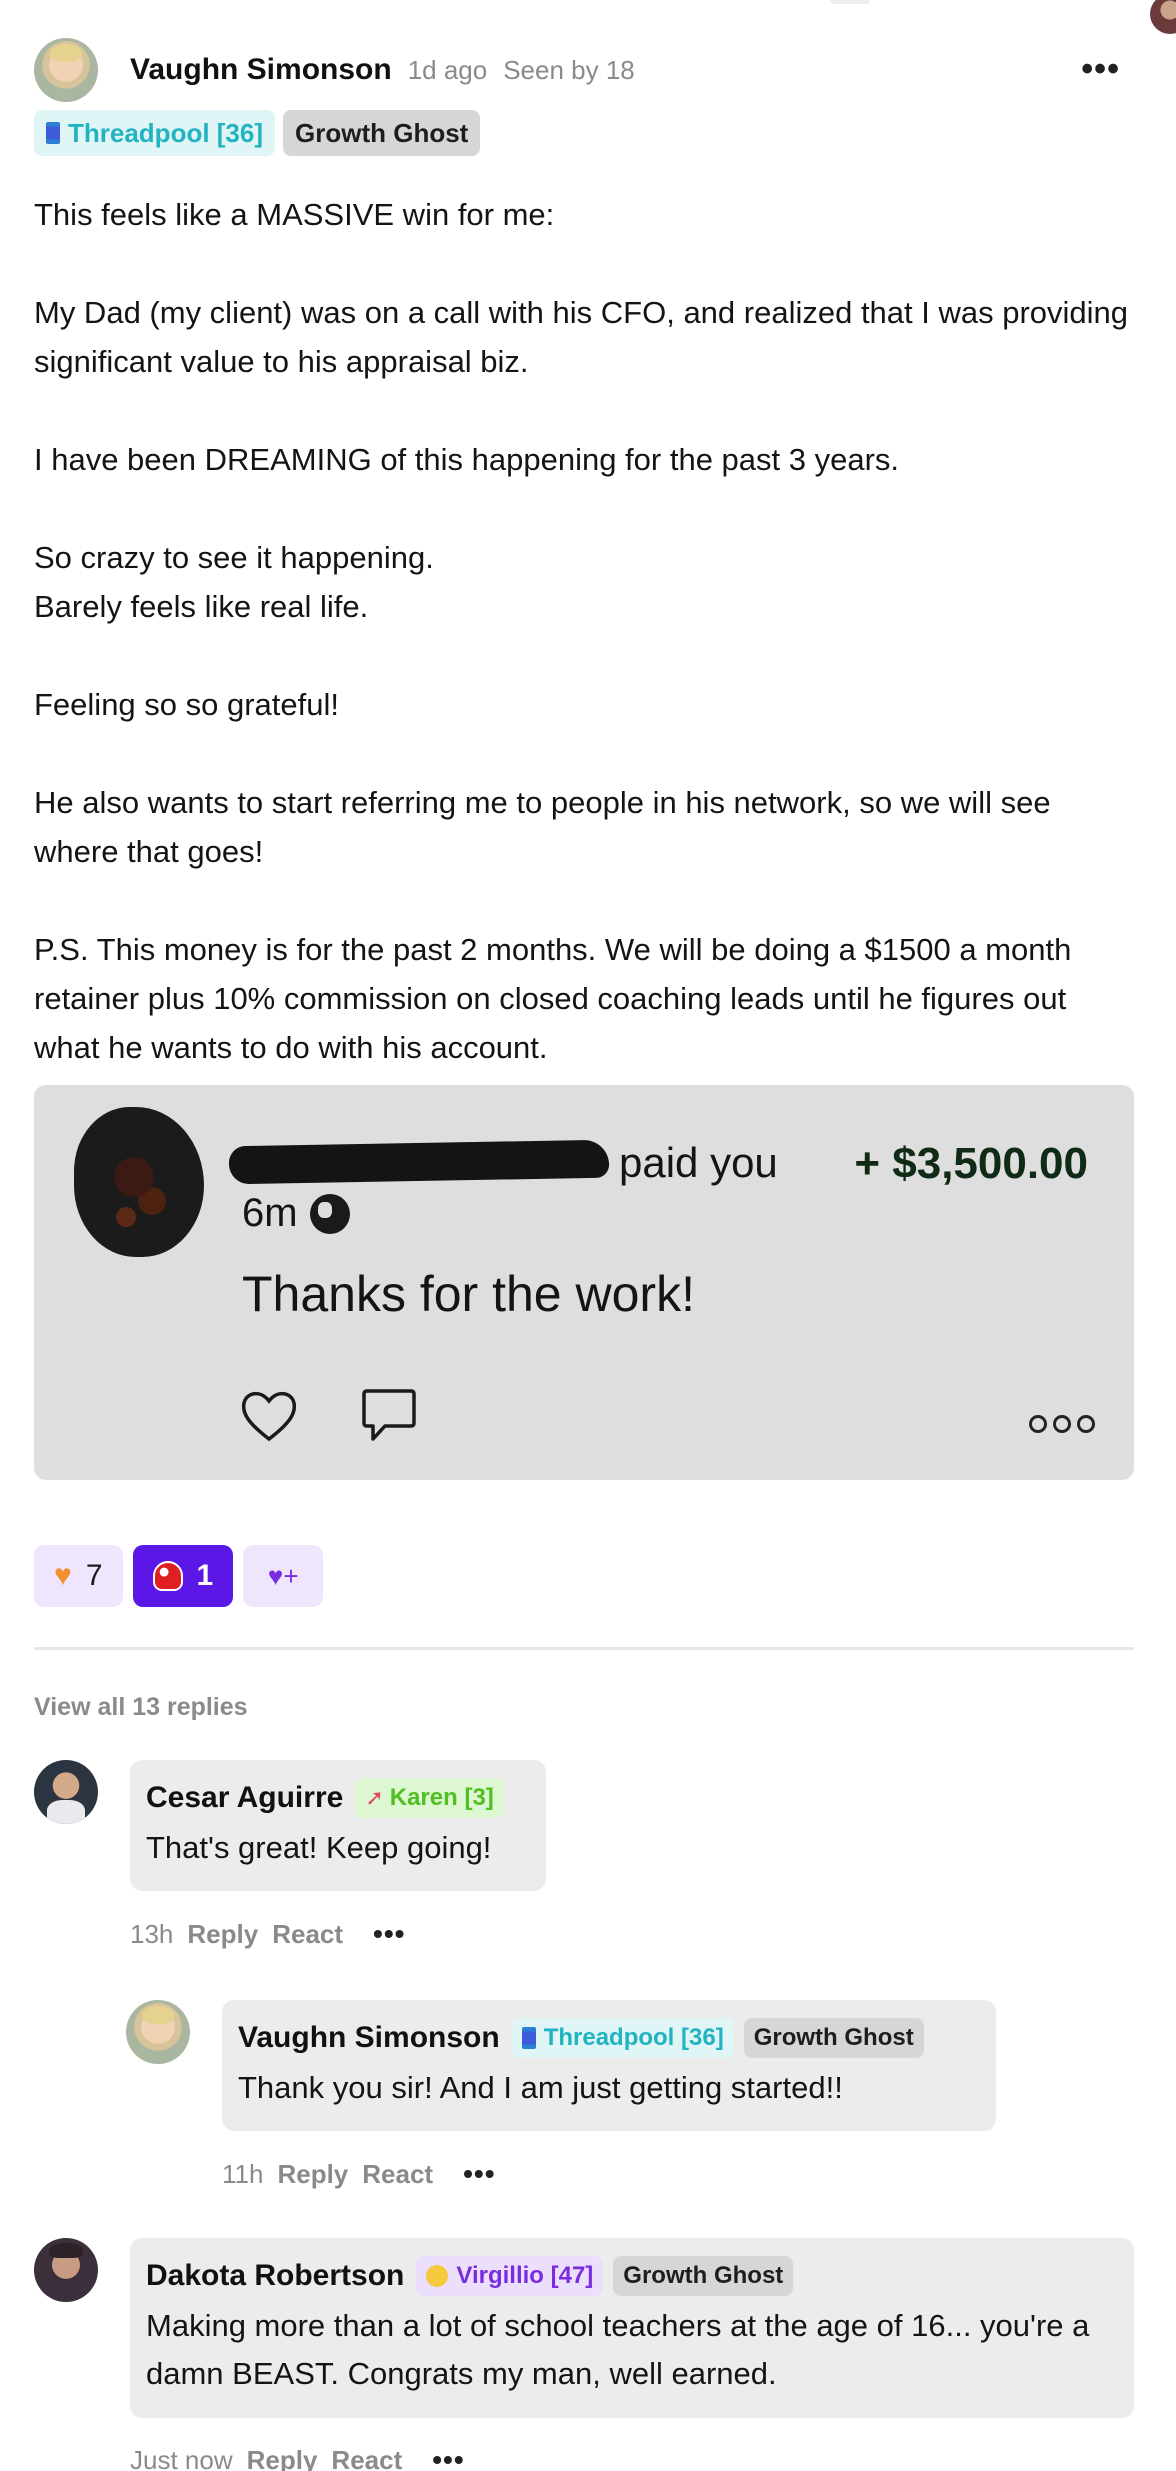 This screenshot has width=1176, height=2471. What do you see at coordinates (584, 1648) in the screenshot?
I see `divider` at bounding box center [584, 1648].